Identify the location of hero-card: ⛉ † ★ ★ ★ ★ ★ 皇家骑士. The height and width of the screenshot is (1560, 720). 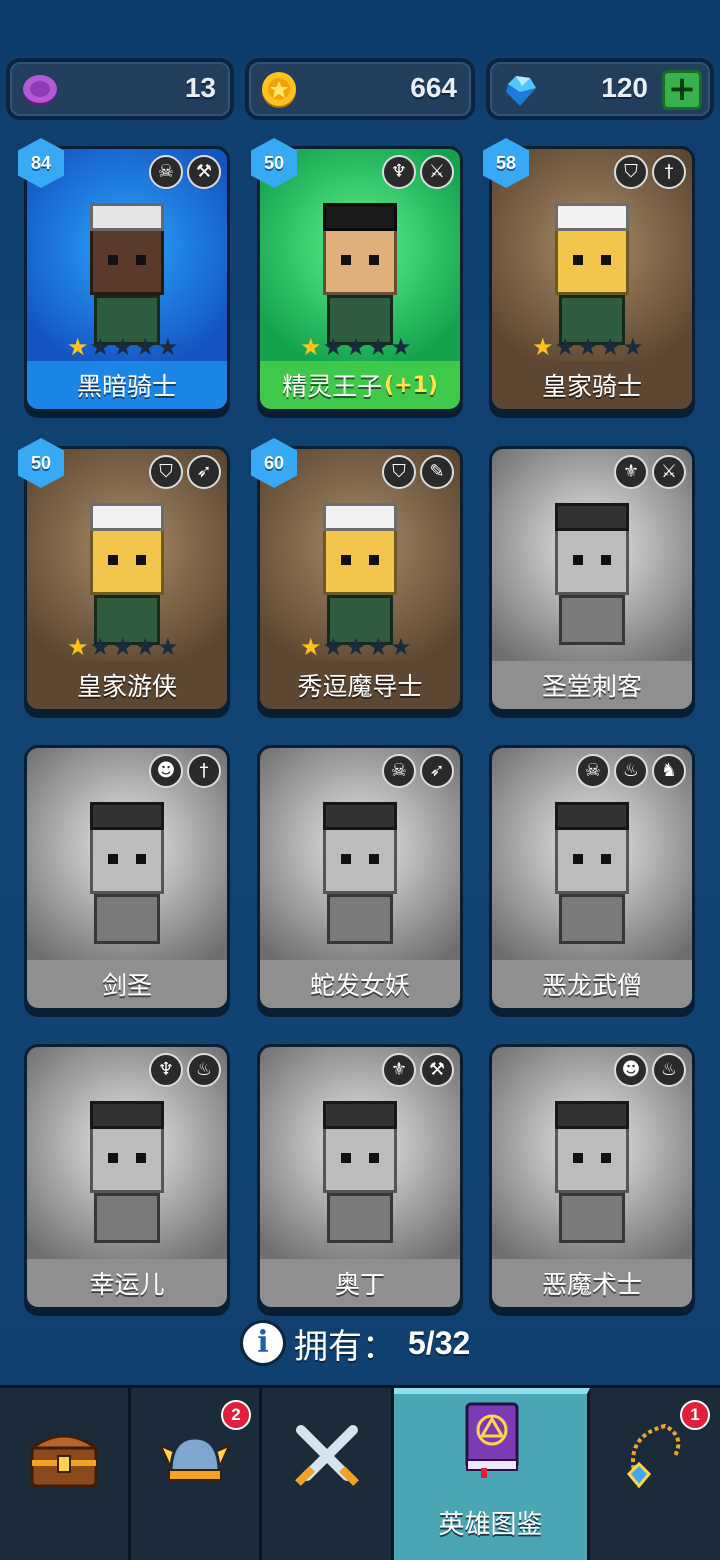
(592, 279).